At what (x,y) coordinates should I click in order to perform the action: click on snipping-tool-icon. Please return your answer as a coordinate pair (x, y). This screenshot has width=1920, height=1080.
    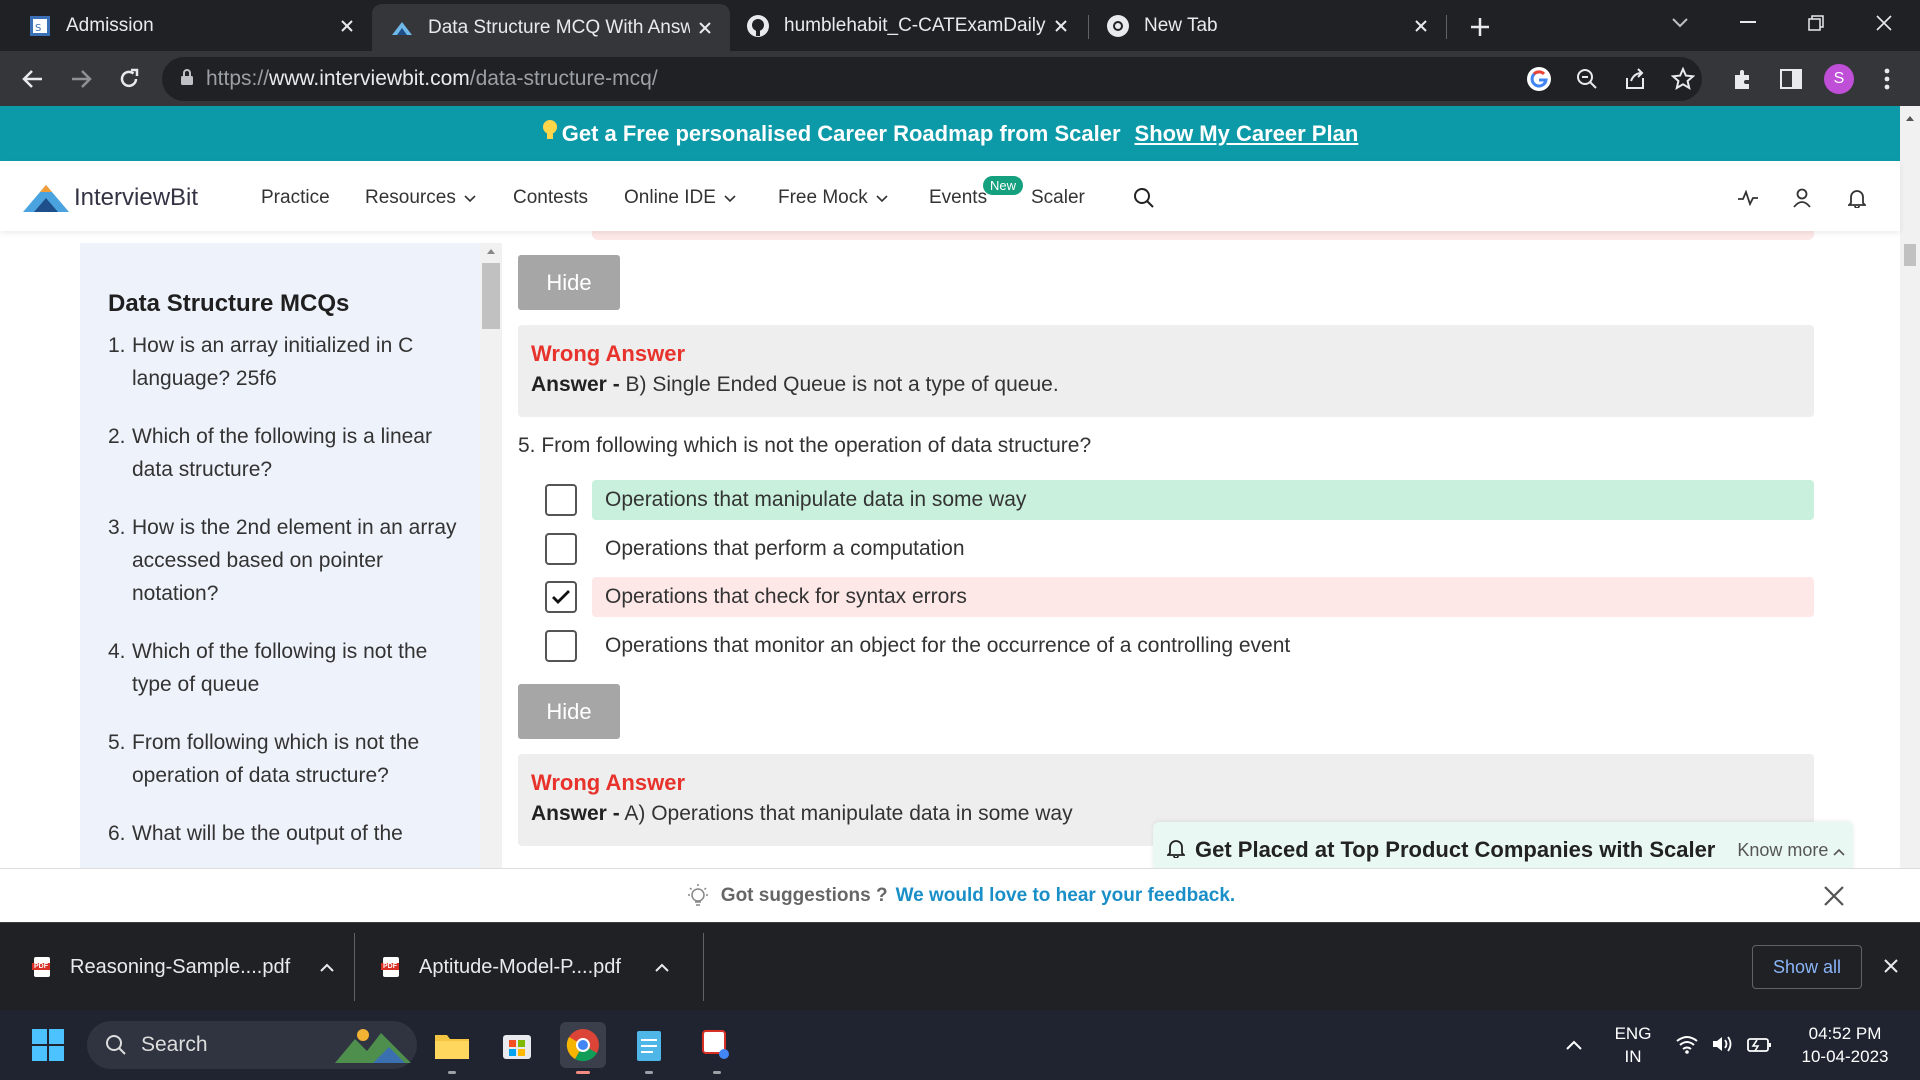
    Looking at the image, I should click on (717, 1048).